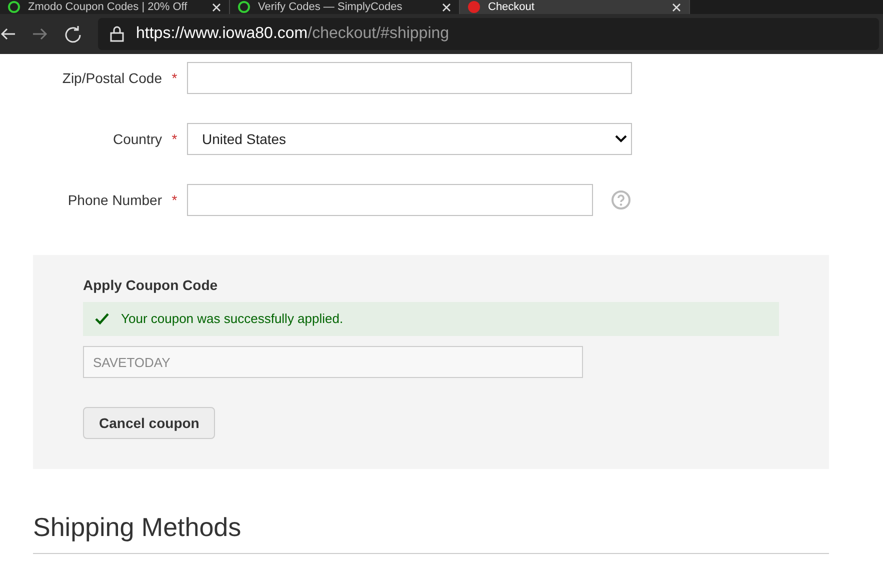  What do you see at coordinates (111, 78) in the screenshot?
I see `field-label: Zip/Postal Code` at bounding box center [111, 78].